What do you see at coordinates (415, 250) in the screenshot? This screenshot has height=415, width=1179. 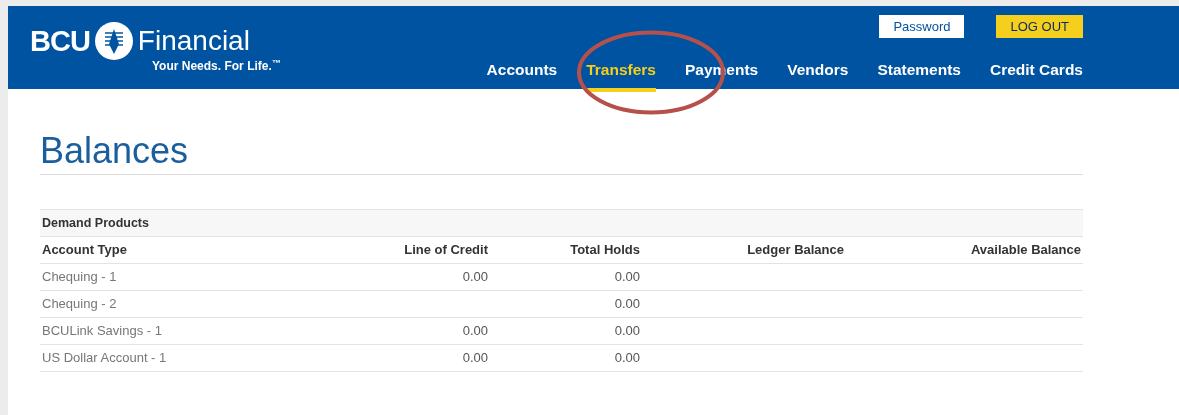 I see `column-header: Line of Credit` at bounding box center [415, 250].